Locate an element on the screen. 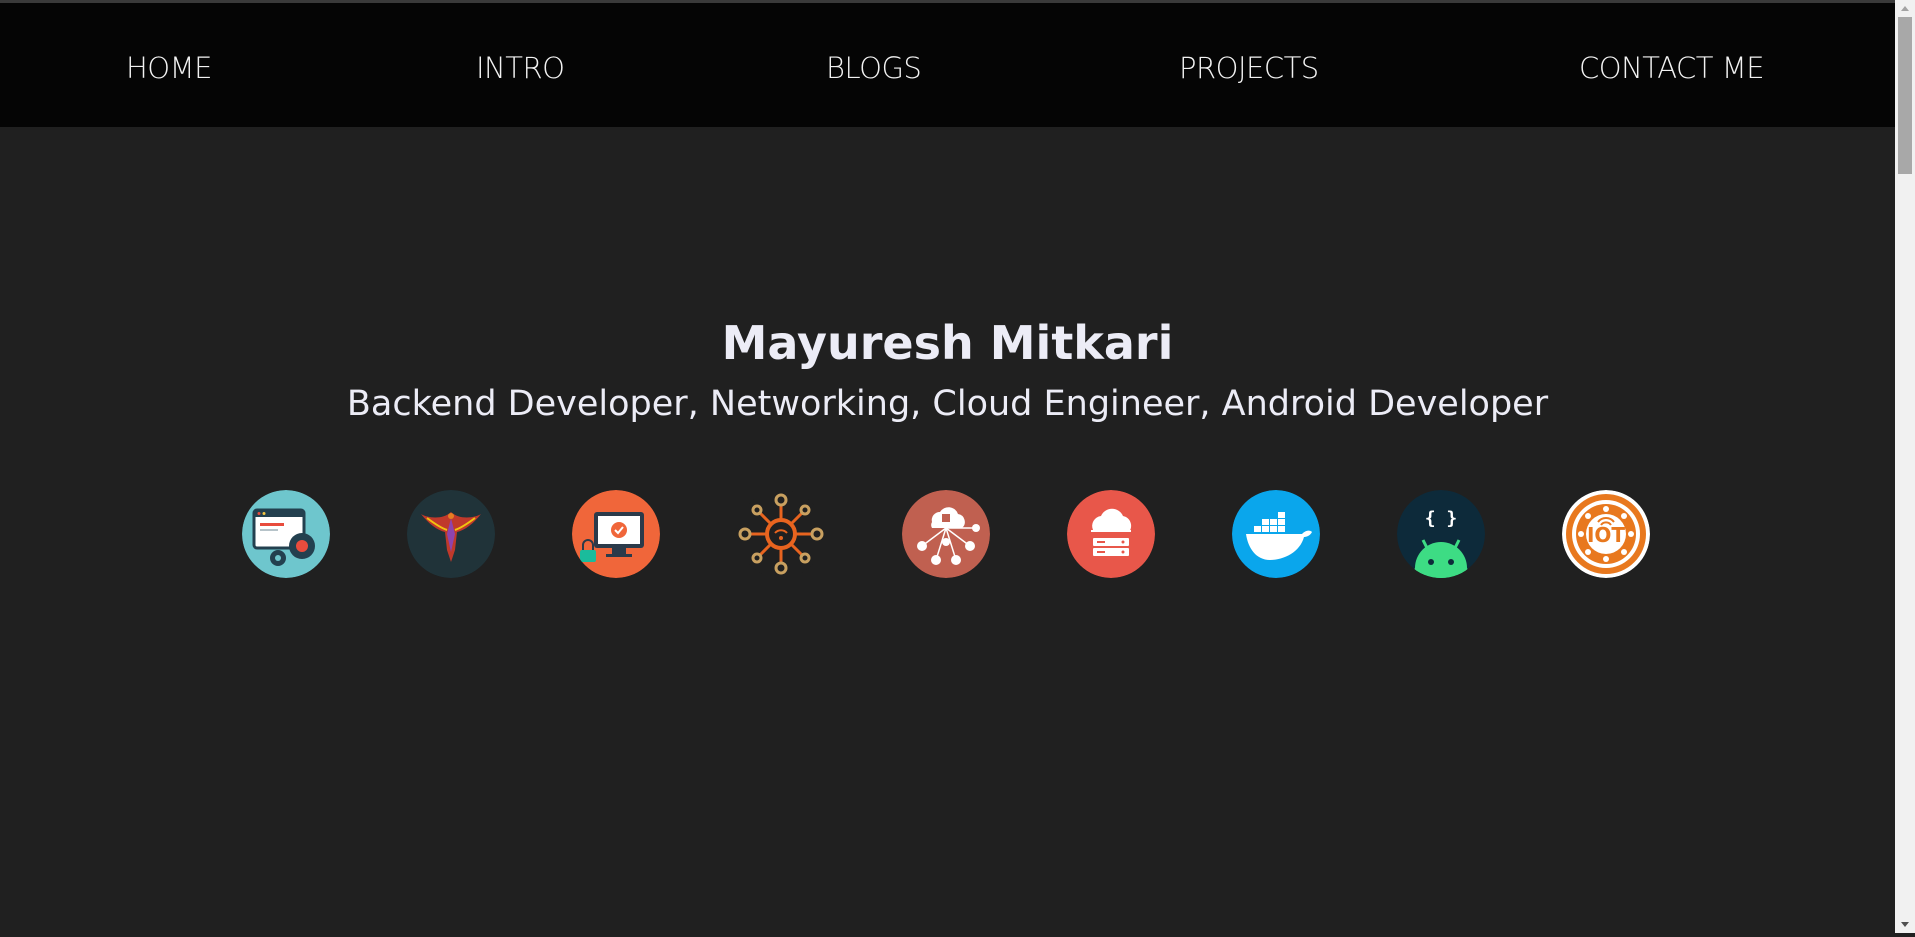 This screenshot has width=1915, height=937. vertical-scrollbar is located at coordinates (1905, 466).